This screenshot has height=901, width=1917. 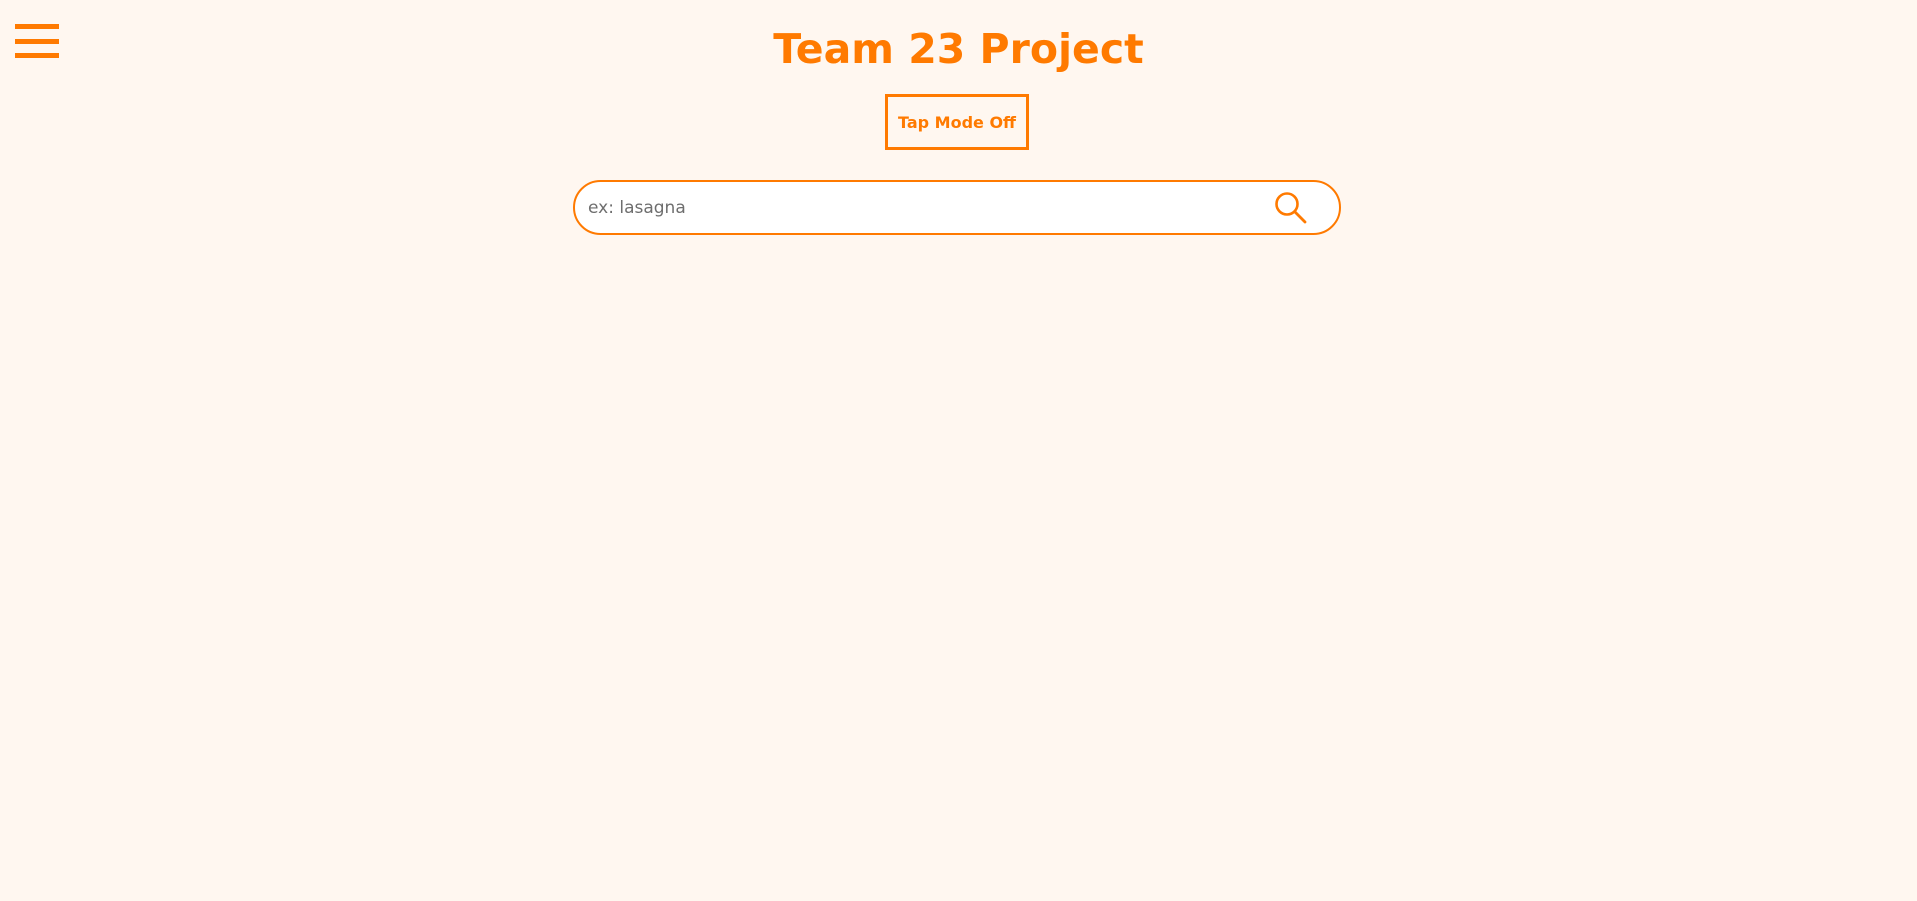 I want to click on page-title: Team 23 Project, so click(x=958, y=49).